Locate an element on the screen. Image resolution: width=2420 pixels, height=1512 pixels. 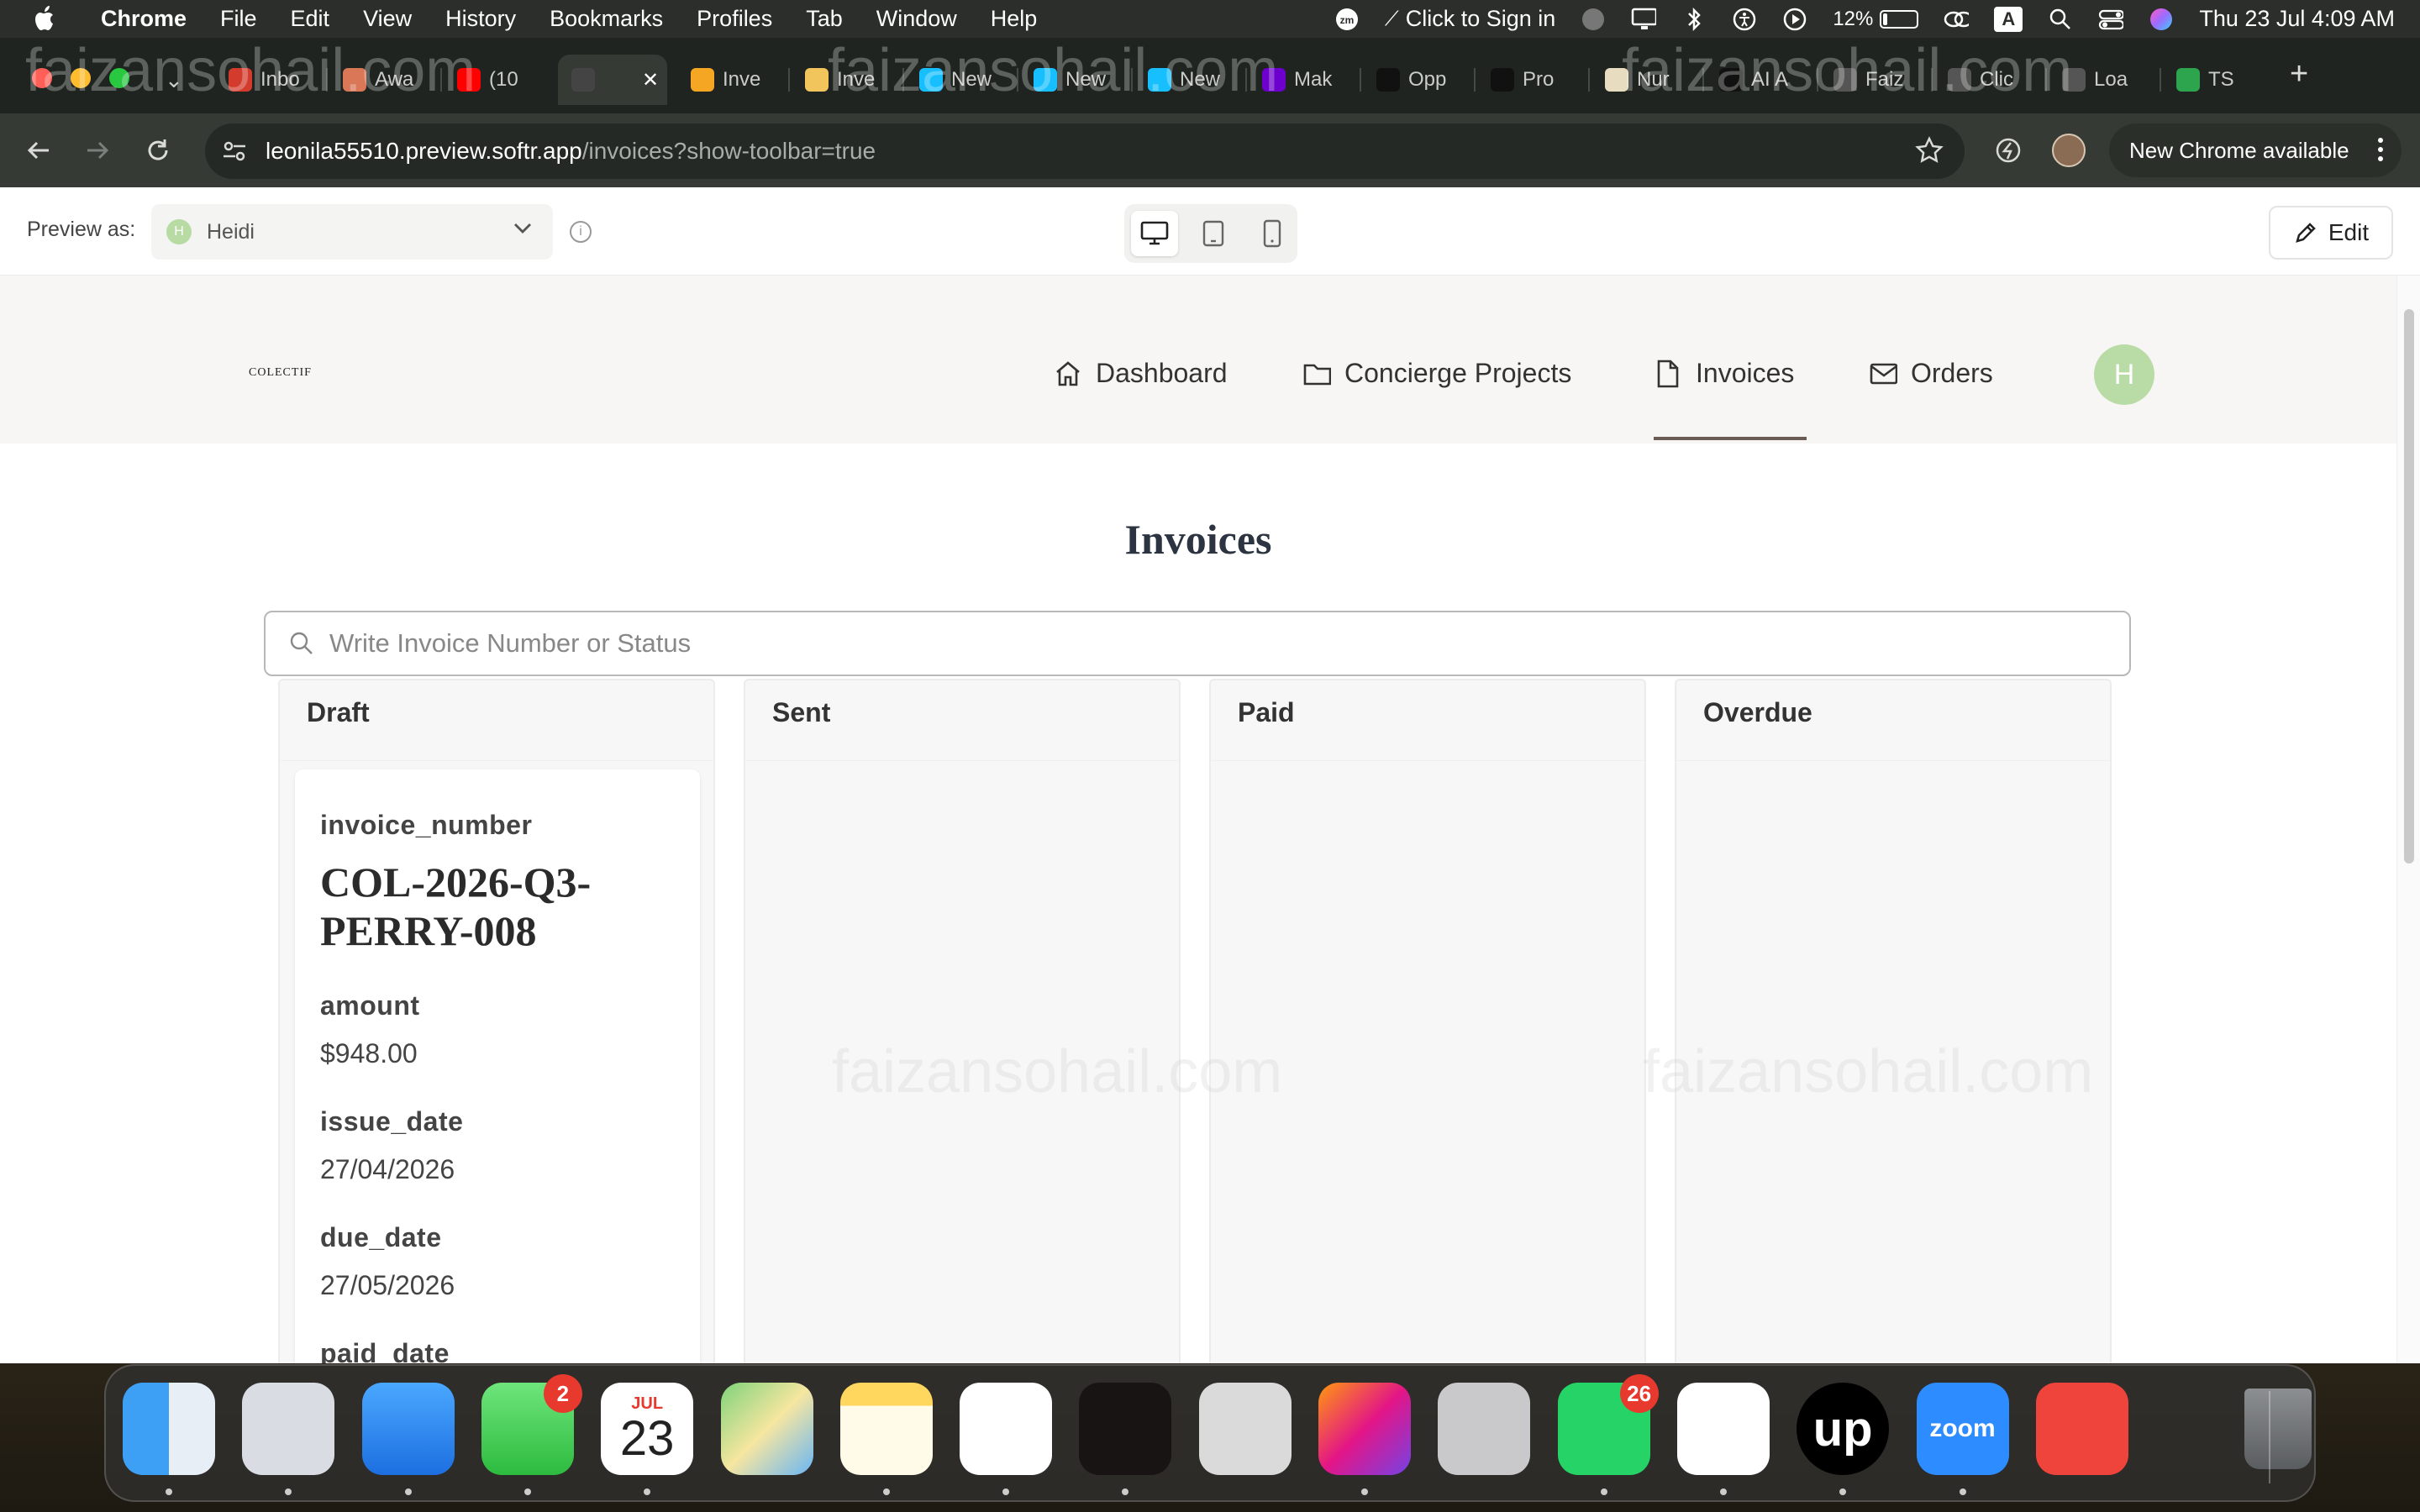
scrollbar-thumb is located at coordinates (2409, 586).